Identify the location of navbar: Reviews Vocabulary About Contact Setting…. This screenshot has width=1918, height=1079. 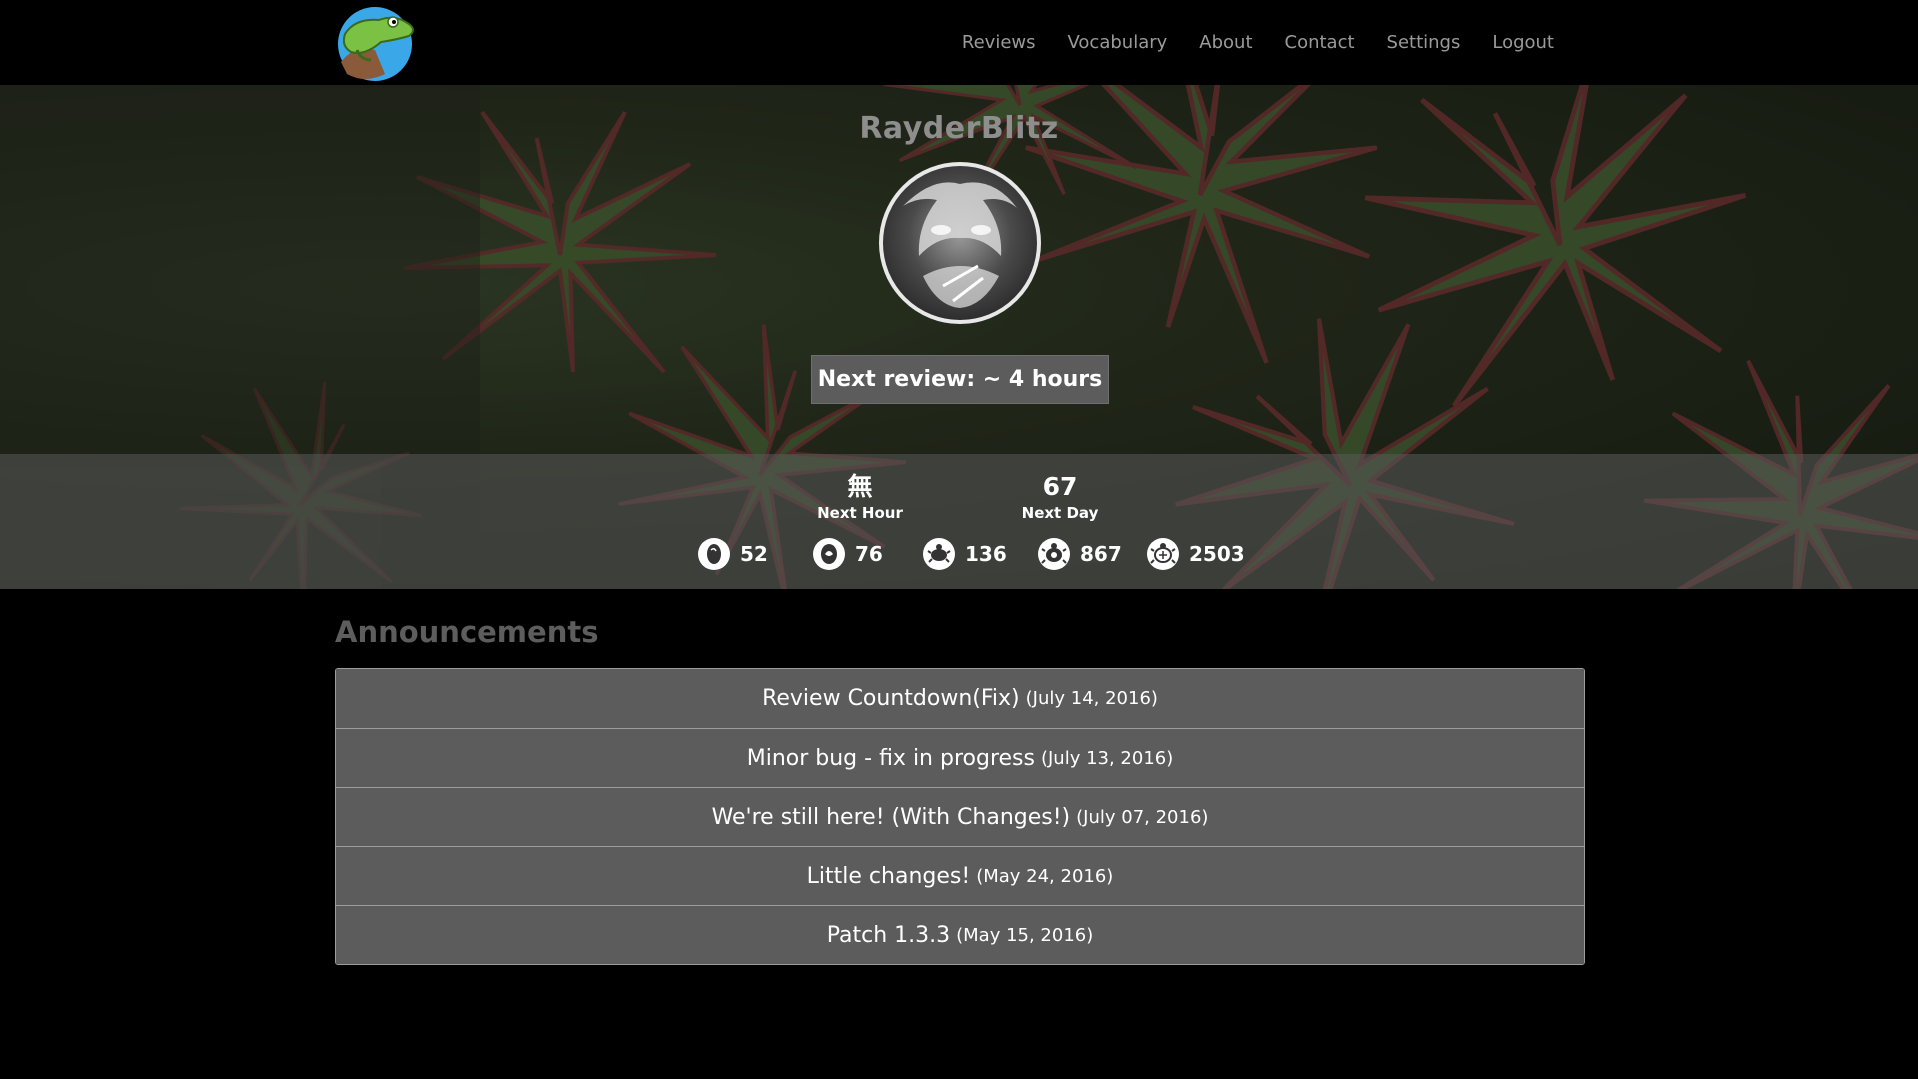
(959, 42).